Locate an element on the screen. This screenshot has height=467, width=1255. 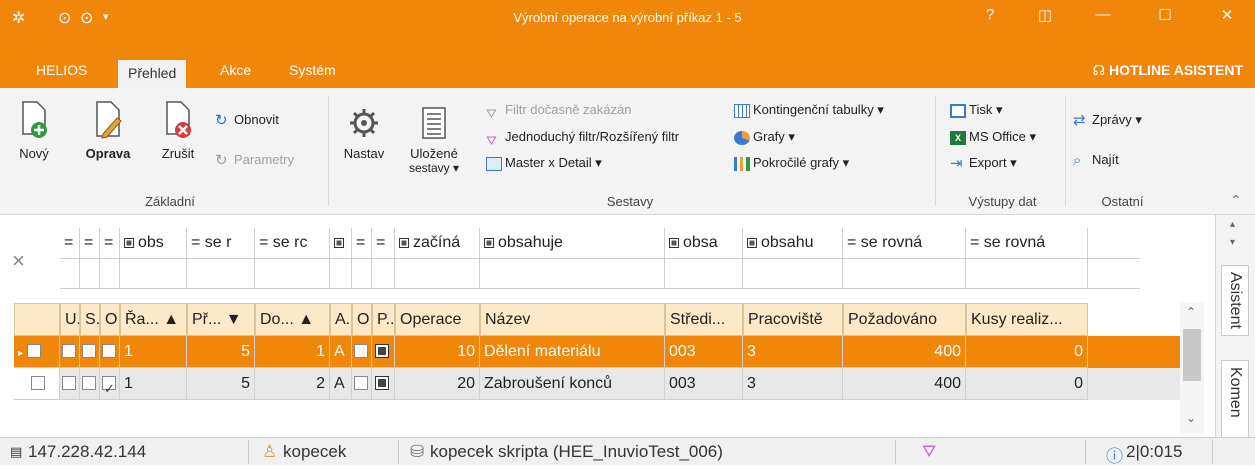
header-pracoviste: Pracoviště is located at coordinates (793, 319).